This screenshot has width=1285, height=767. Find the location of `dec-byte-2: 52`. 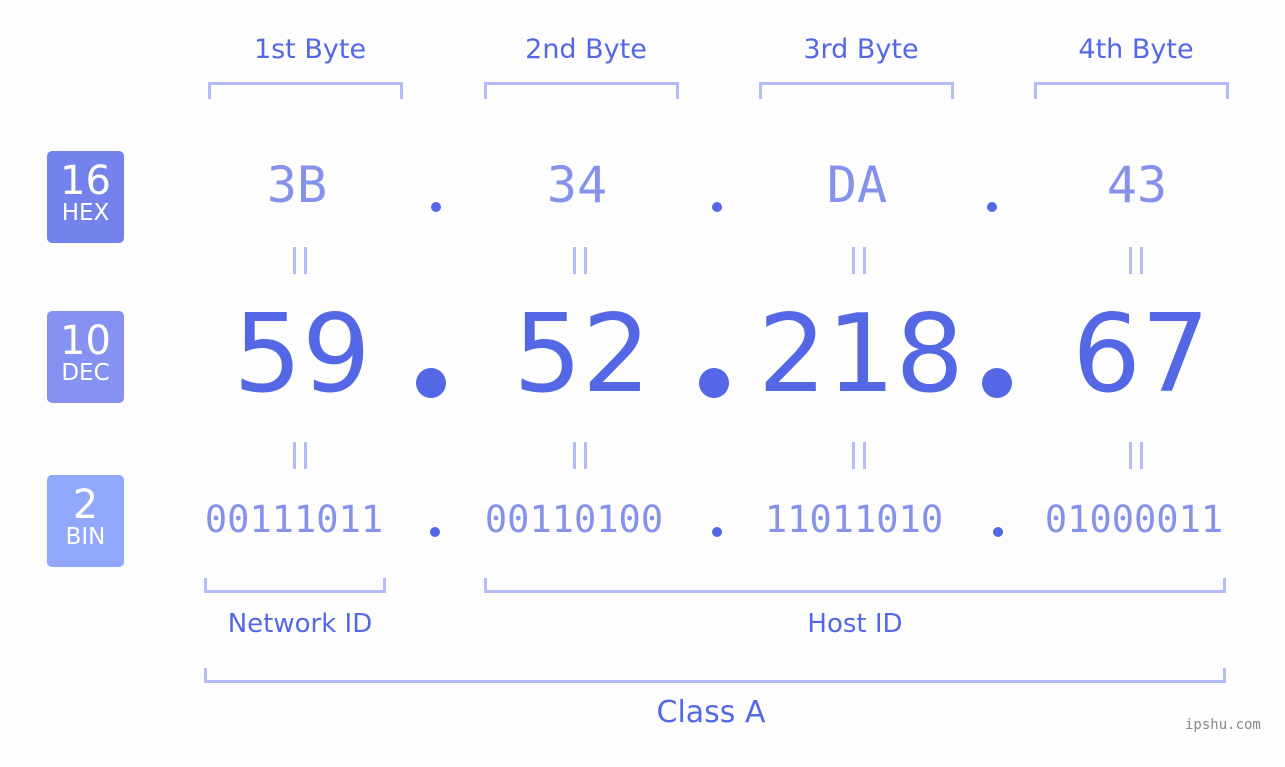

dec-byte-2: 52 is located at coordinates (582, 354).